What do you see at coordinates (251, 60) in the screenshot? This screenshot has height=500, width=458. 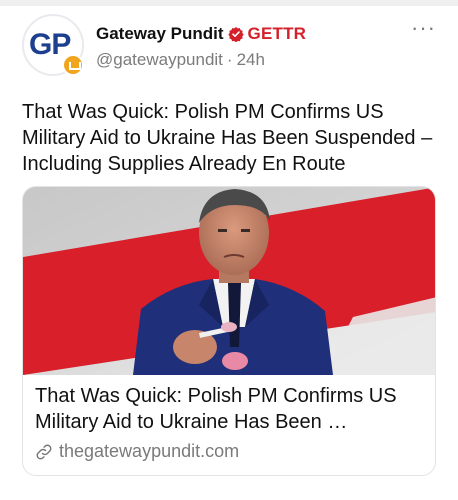 I see `post-time: 24h` at bounding box center [251, 60].